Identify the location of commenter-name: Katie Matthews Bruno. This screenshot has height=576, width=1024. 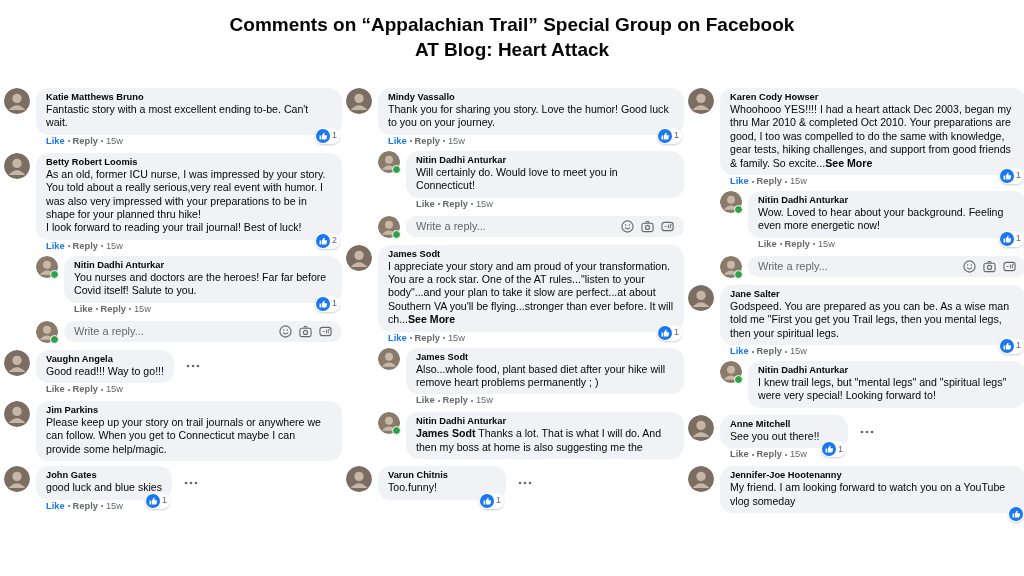
(189, 97).